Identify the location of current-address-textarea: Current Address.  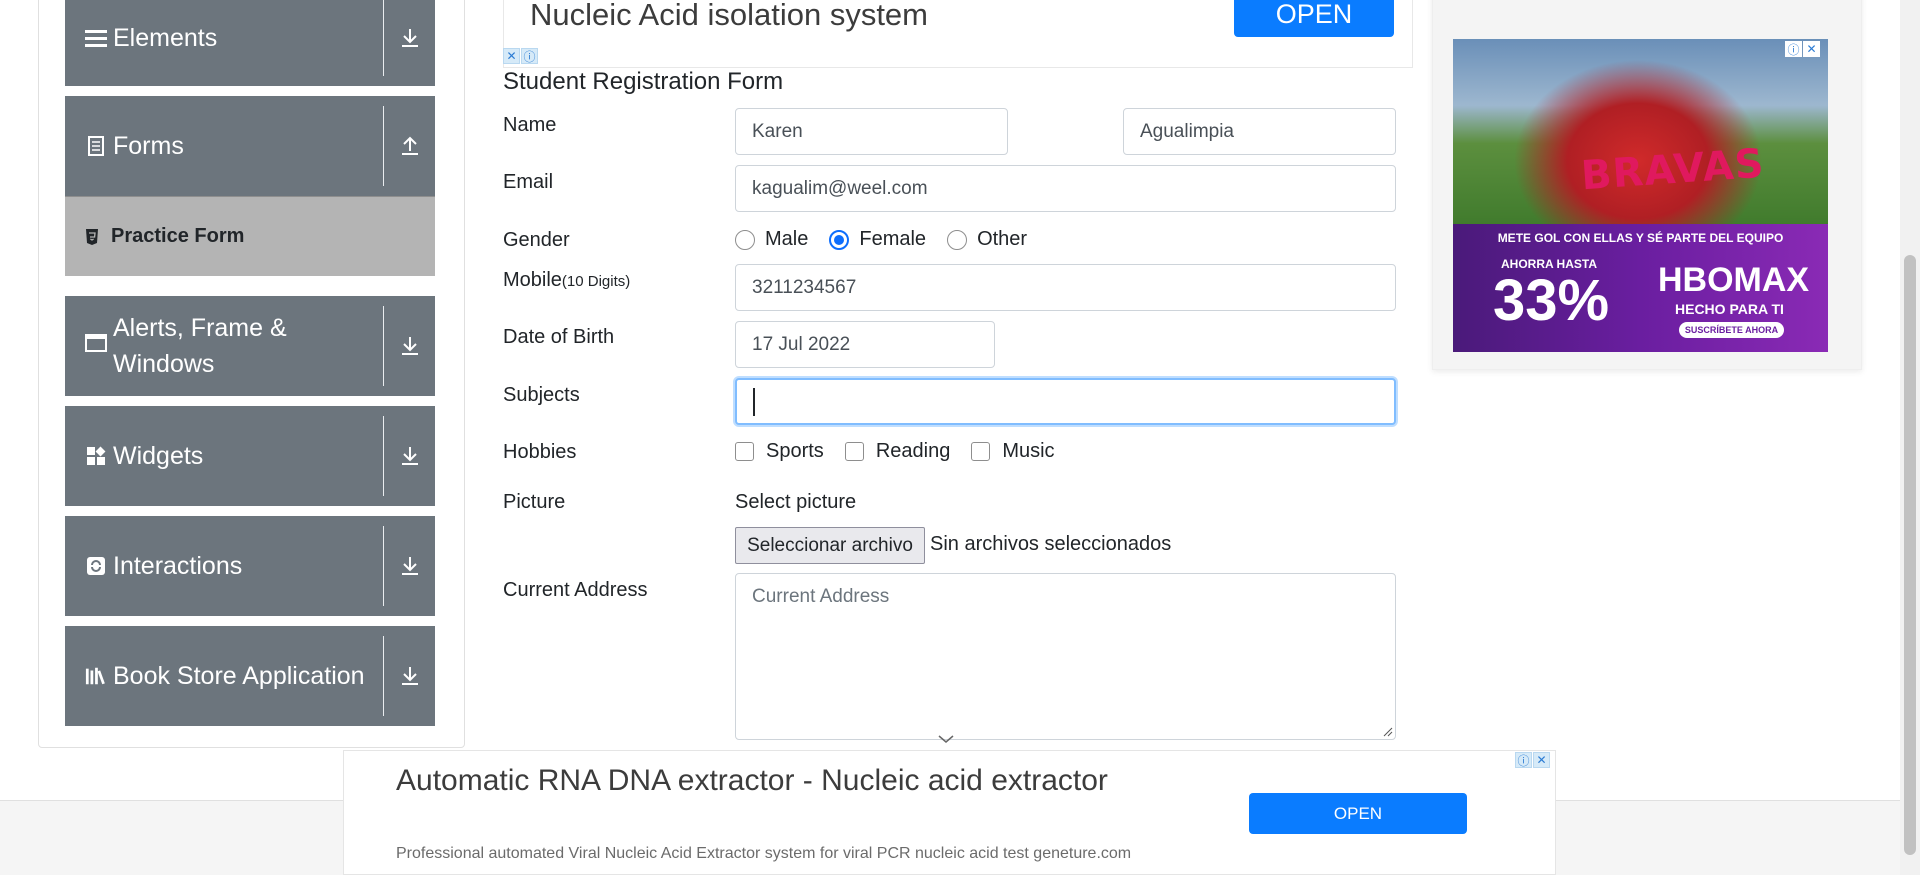
(1065, 656).